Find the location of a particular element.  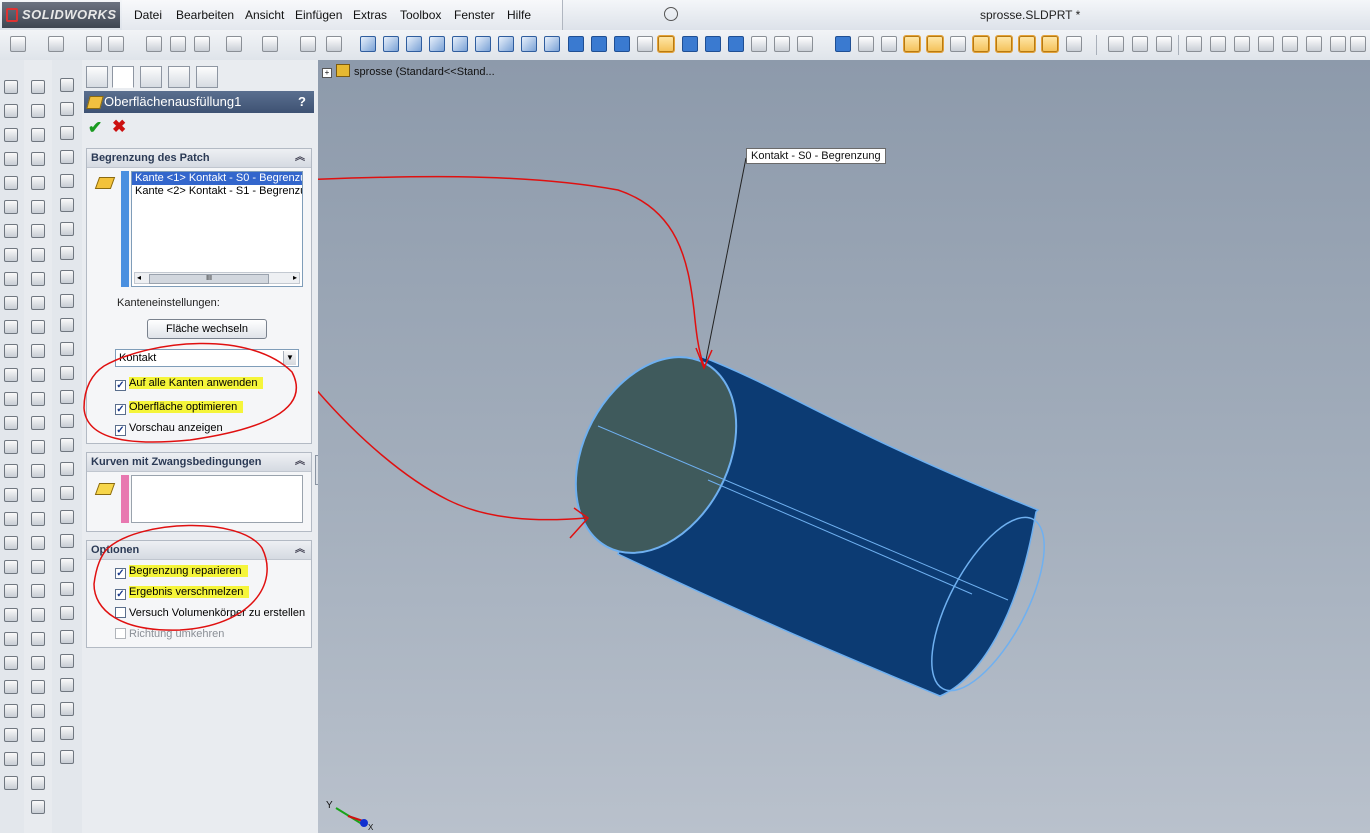

new-icon is located at coordinates (18, 44).